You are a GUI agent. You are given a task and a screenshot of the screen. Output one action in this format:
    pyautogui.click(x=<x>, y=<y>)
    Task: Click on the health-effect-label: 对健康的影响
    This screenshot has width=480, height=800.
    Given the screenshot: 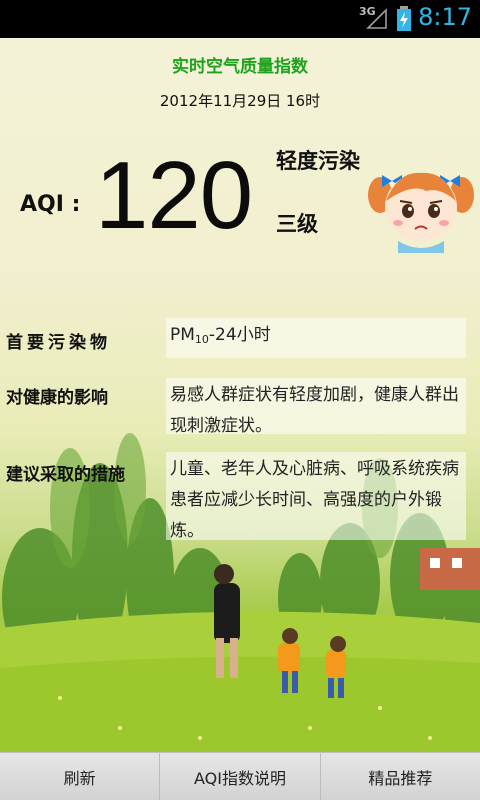 What is the action you would take?
    pyautogui.click(x=57, y=398)
    